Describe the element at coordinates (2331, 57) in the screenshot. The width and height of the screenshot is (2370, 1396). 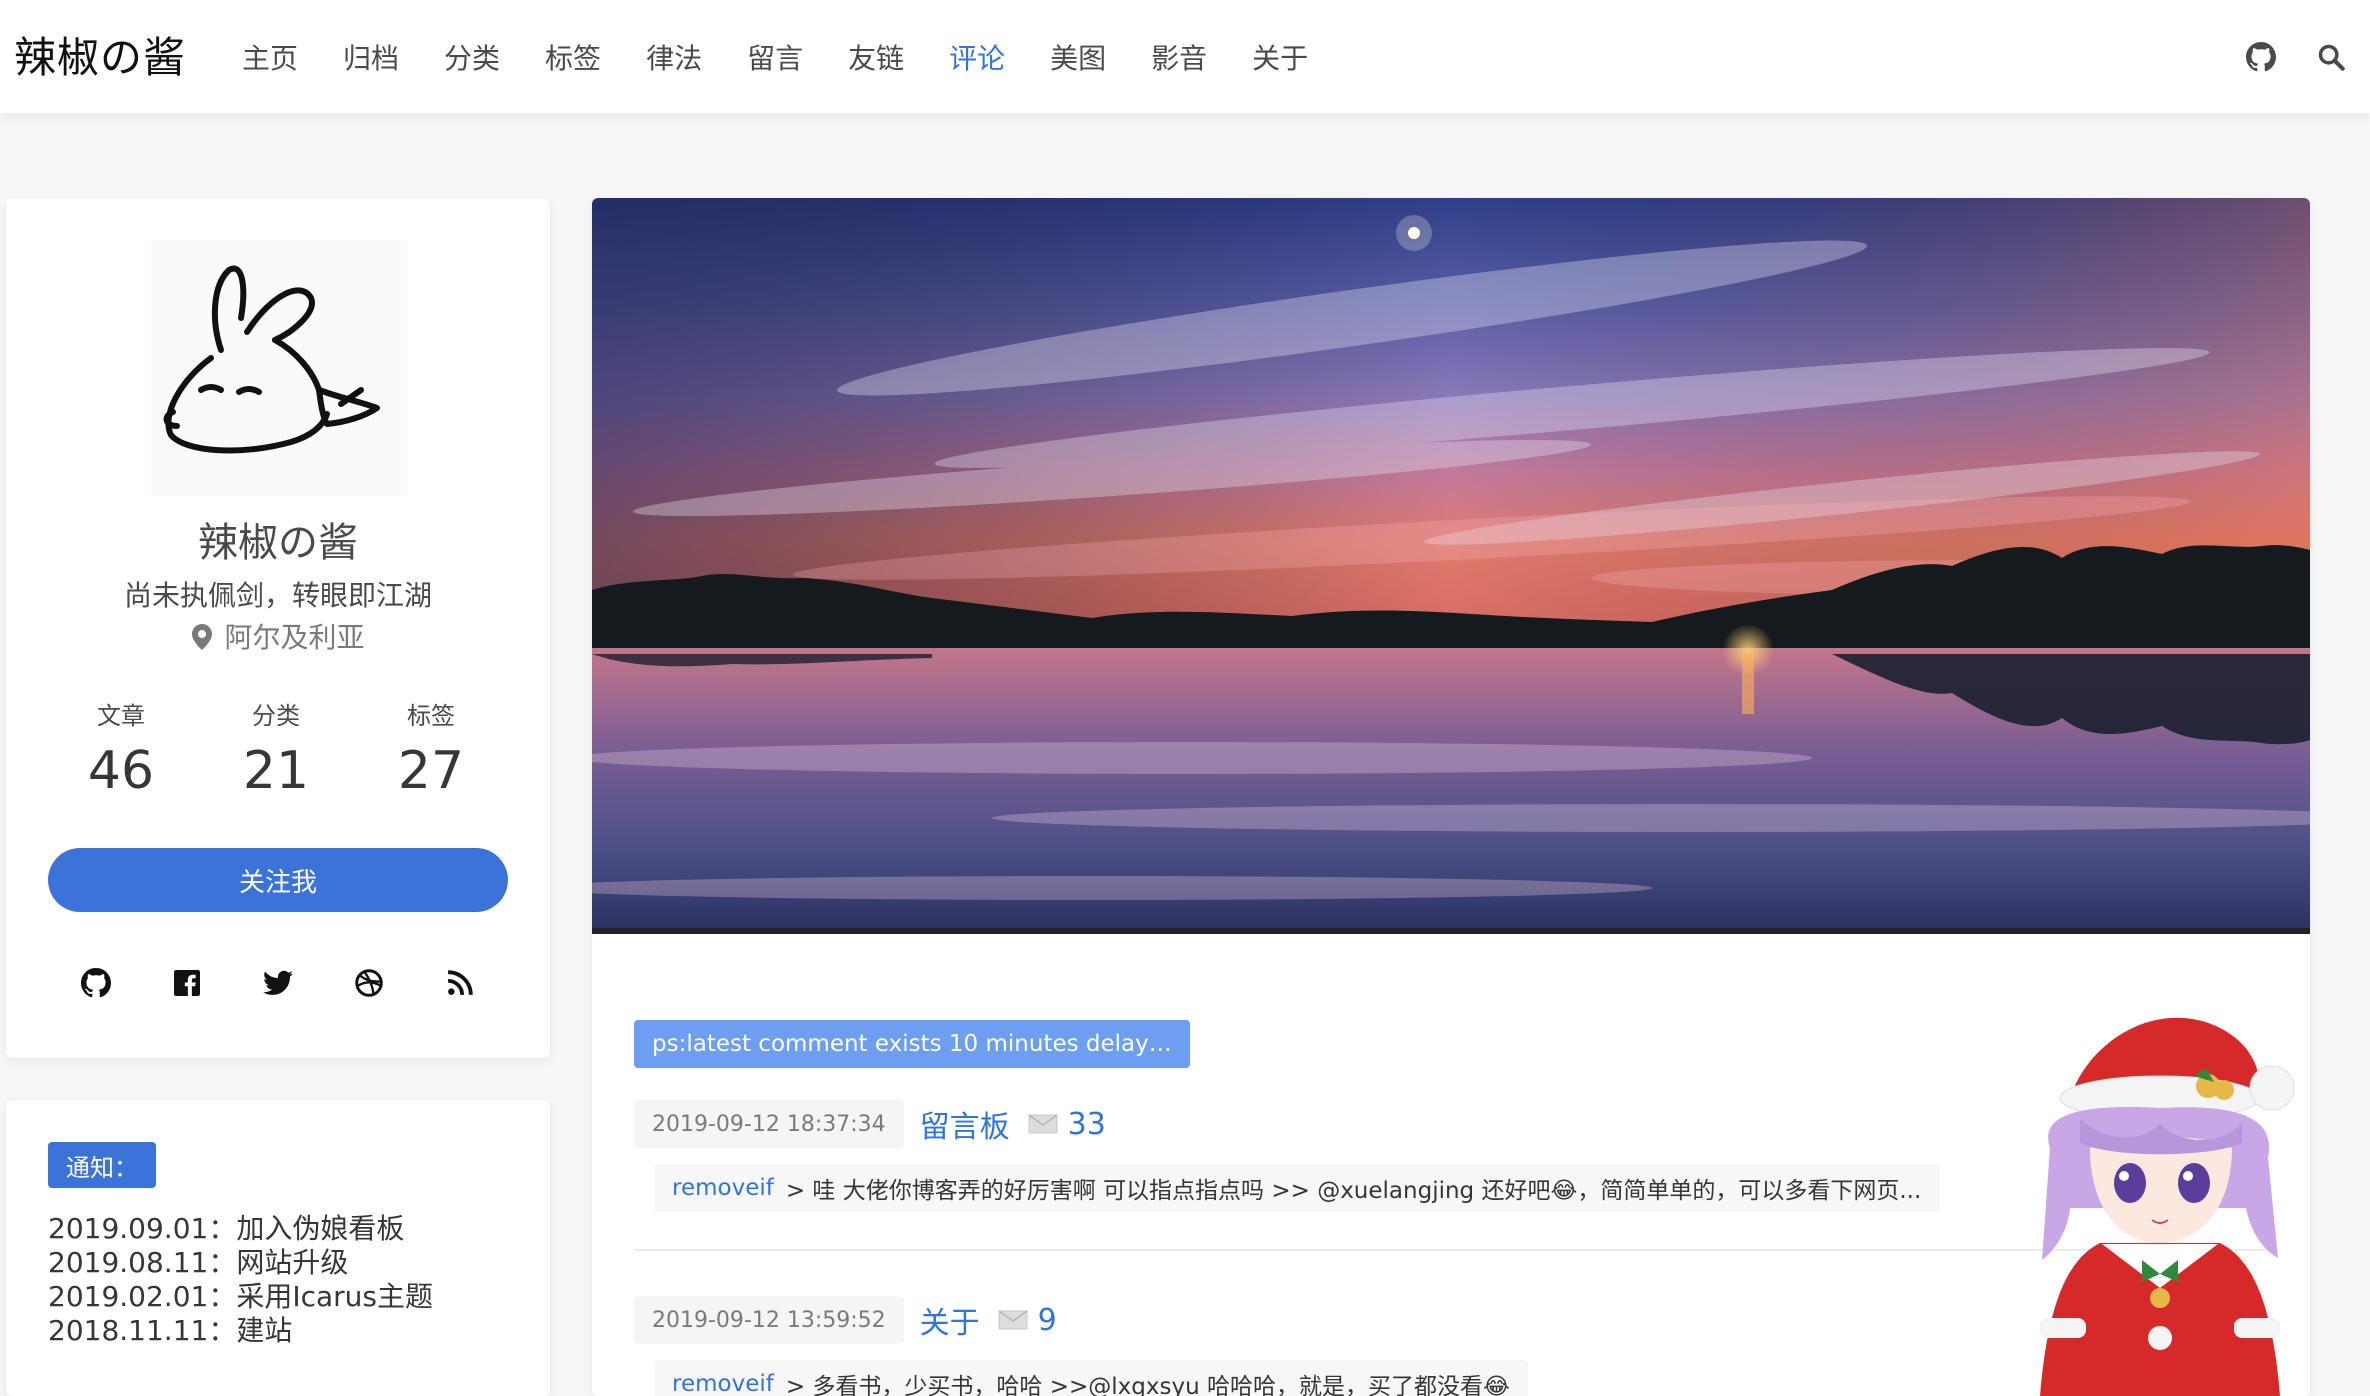
I see `search-icon` at that location.